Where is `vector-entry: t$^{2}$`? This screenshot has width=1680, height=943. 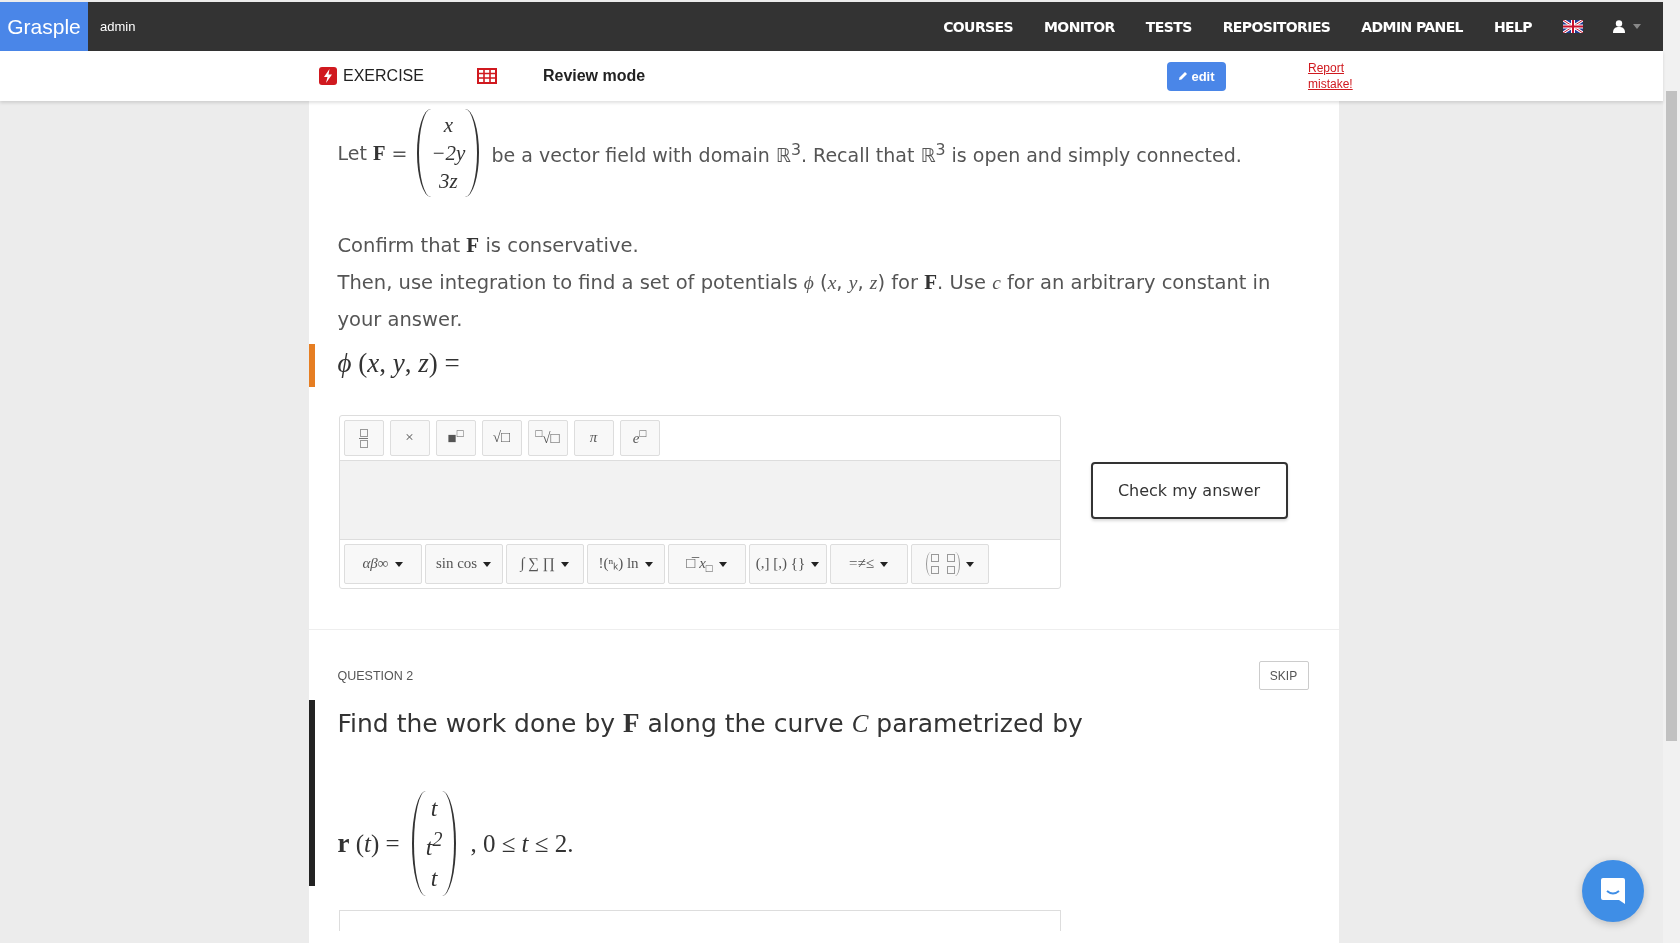 vector-entry: t$^{2}$ is located at coordinates (434, 844).